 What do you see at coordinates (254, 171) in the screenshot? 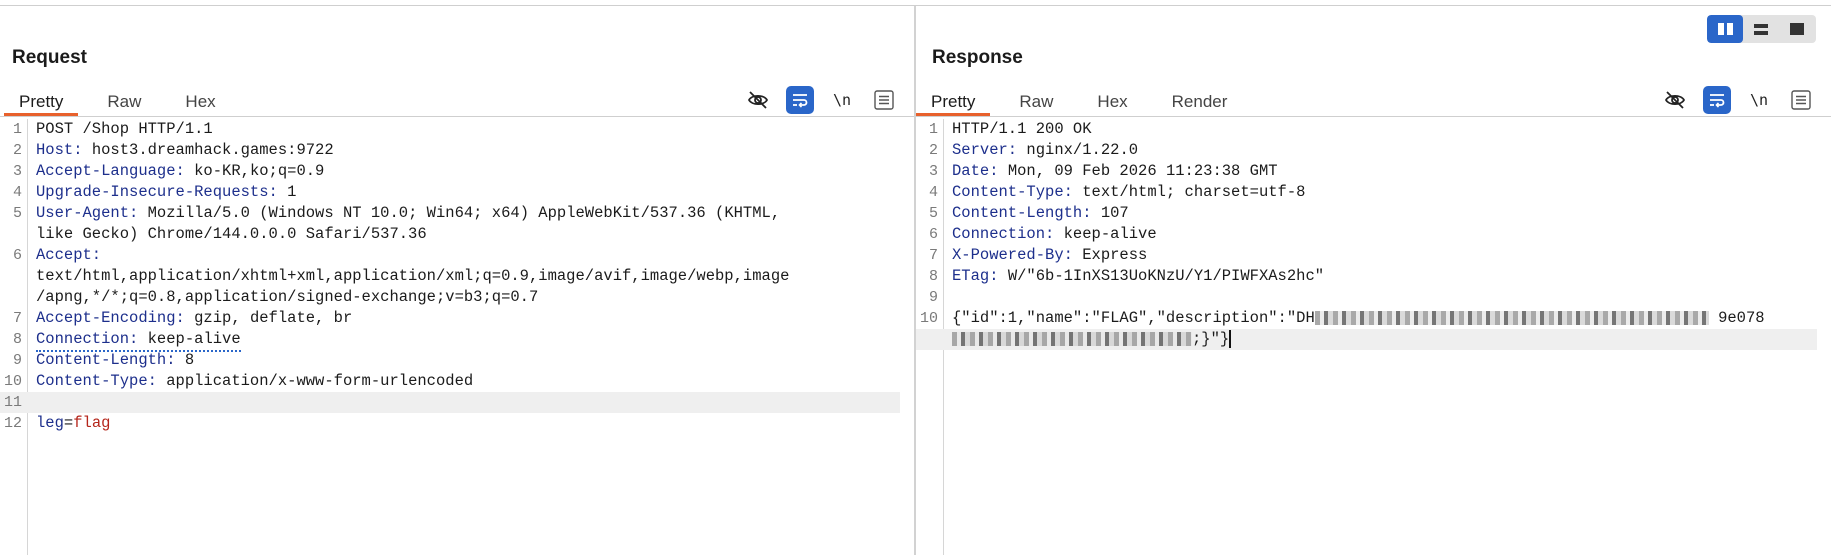
I see `header-value: ko-KR,ko;q=0.9` at bounding box center [254, 171].